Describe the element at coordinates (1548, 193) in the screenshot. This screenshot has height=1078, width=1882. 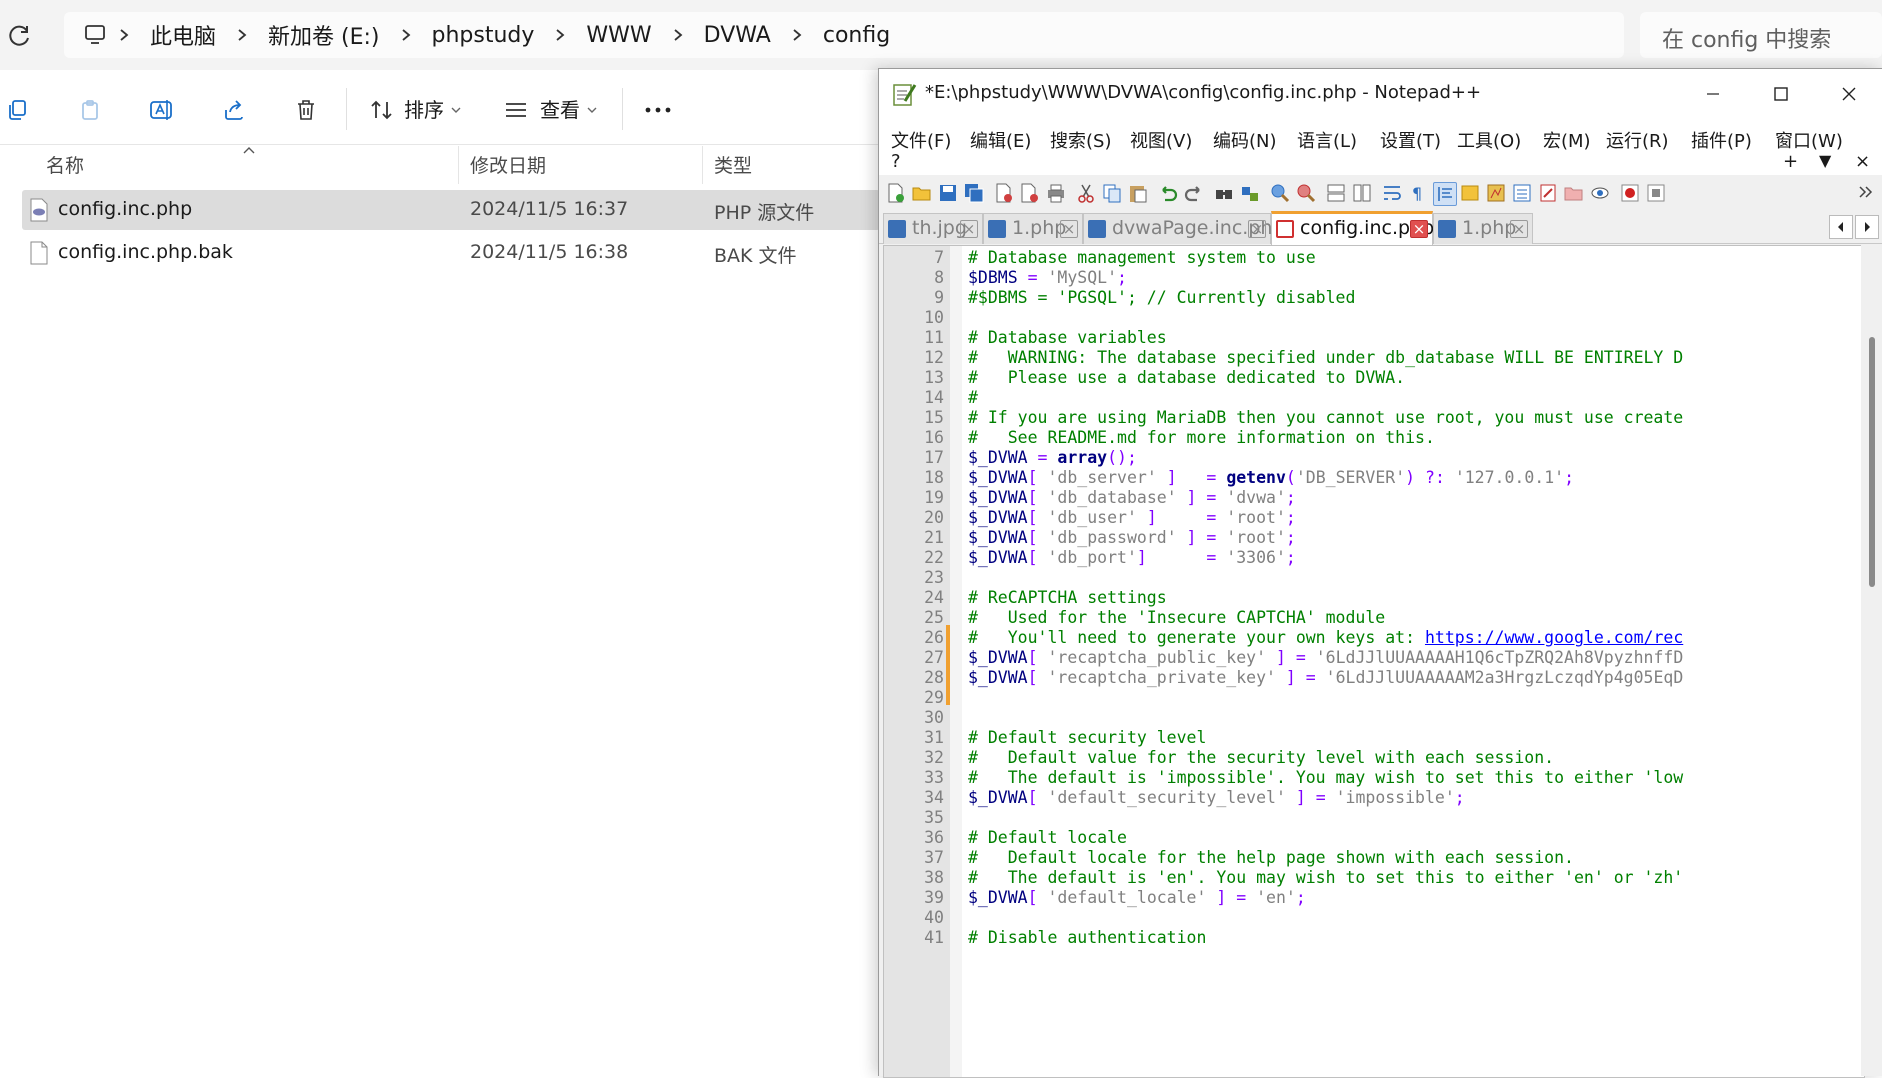
I see `function-list-icon` at that location.